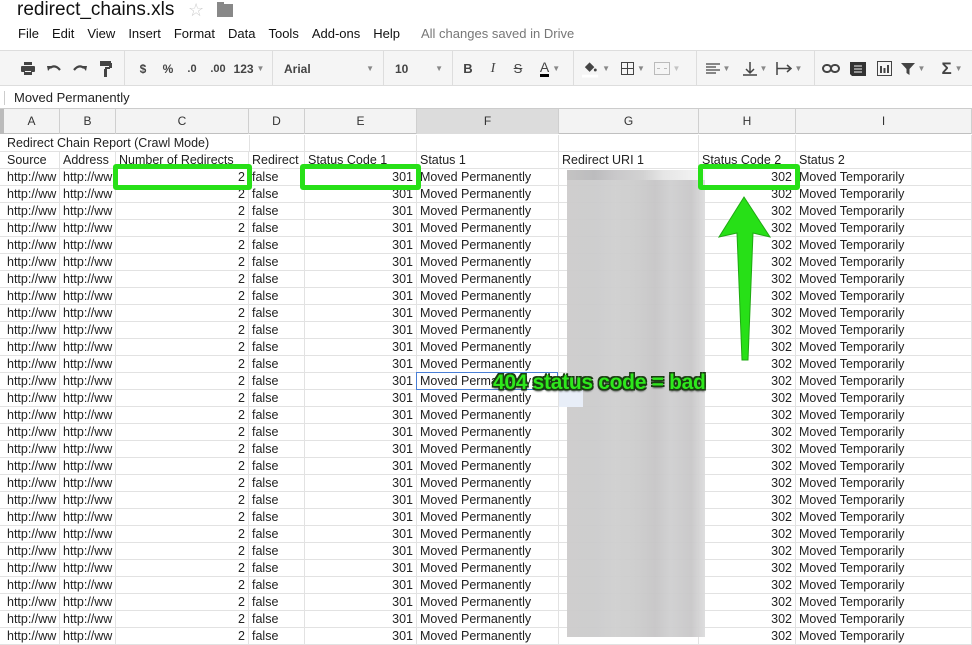 Image resolution: width=972 pixels, height=645 pixels. I want to click on merge-cells-button: ▼, so click(667, 68).